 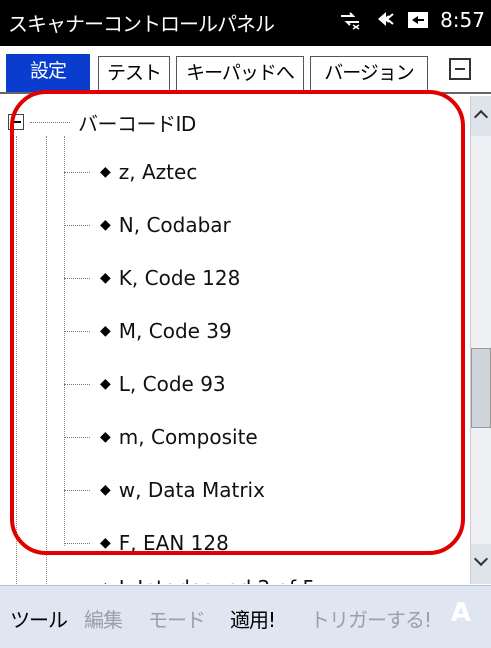 I want to click on tab-bar: 設定 テスト キーパッドへ バージョン, so click(x=245, y=70).